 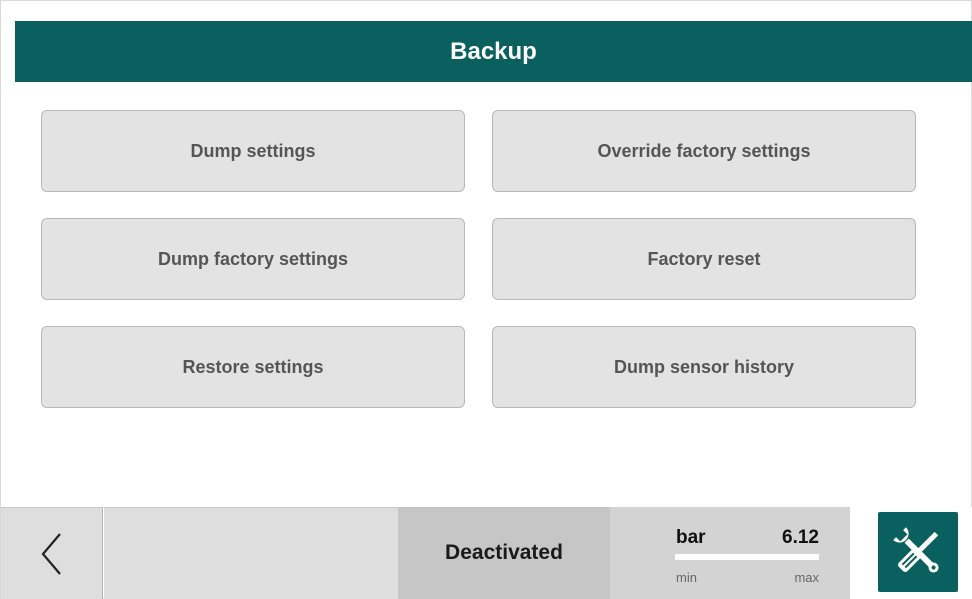 What do you see at coordinates (704, 151) in the screenshot?
I see `override-factory-settings-button: Override factory settings` at bounding box center [704, 151].